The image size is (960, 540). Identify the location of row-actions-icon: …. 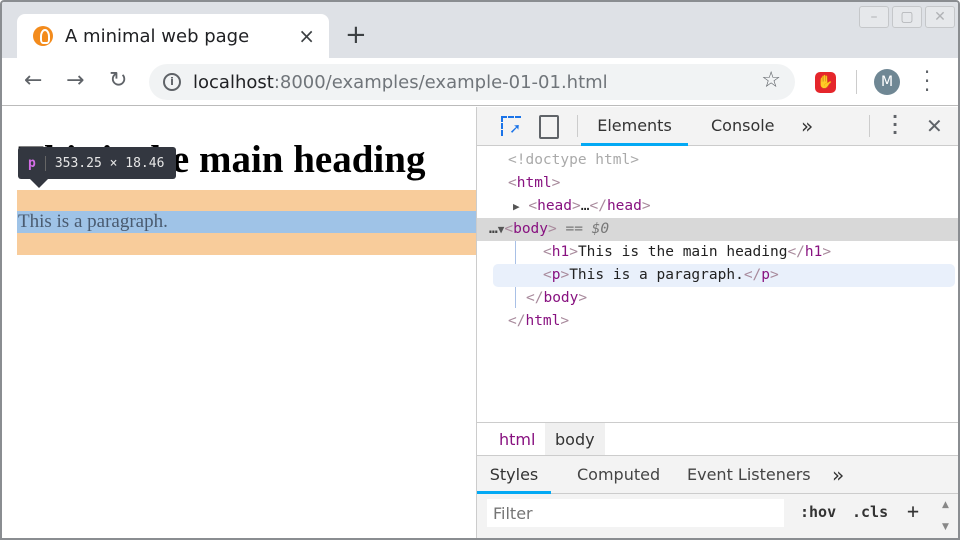
(493, 229).